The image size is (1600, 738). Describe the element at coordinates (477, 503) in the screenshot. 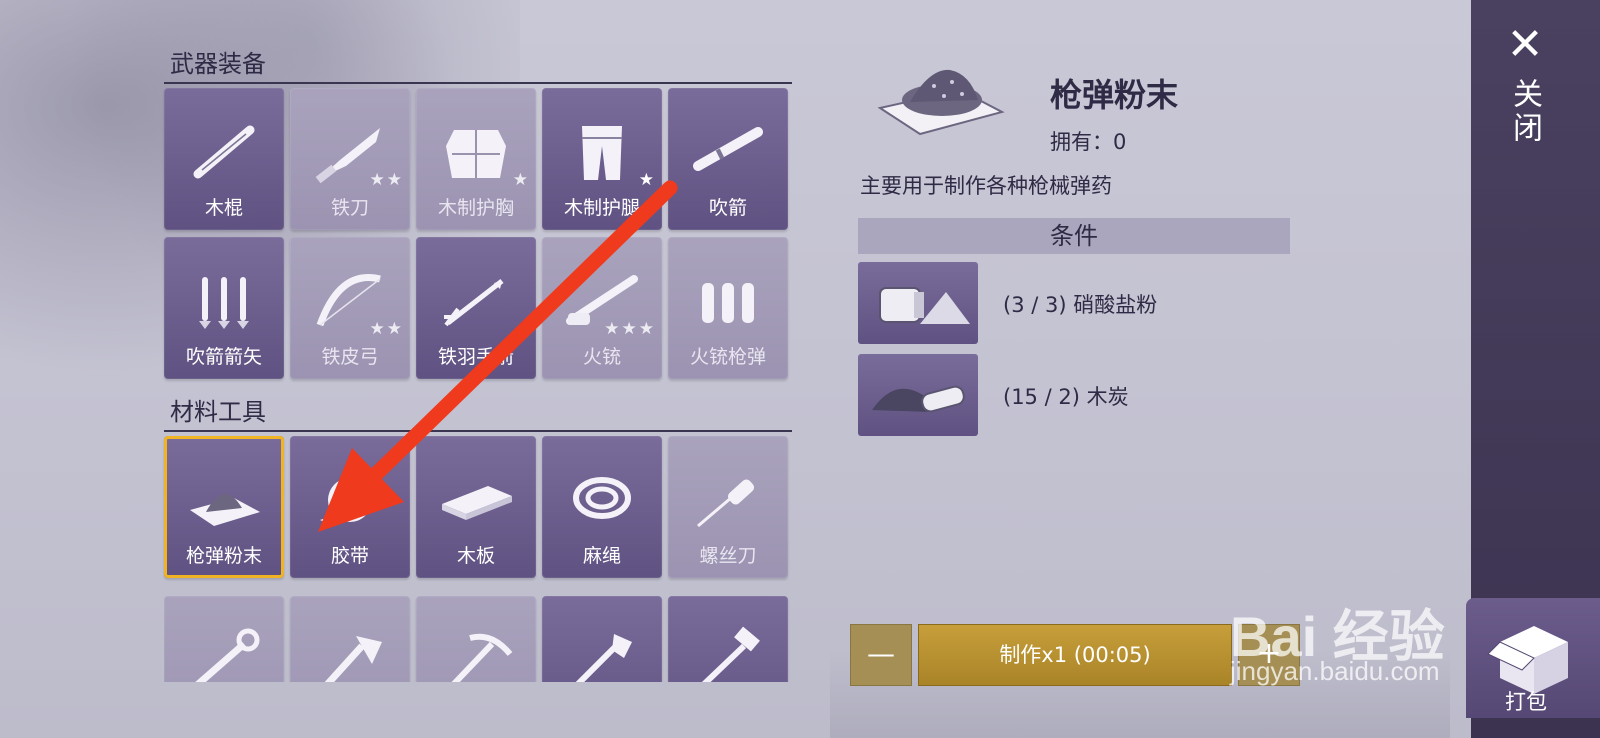

I see `plank-icon` at that location.